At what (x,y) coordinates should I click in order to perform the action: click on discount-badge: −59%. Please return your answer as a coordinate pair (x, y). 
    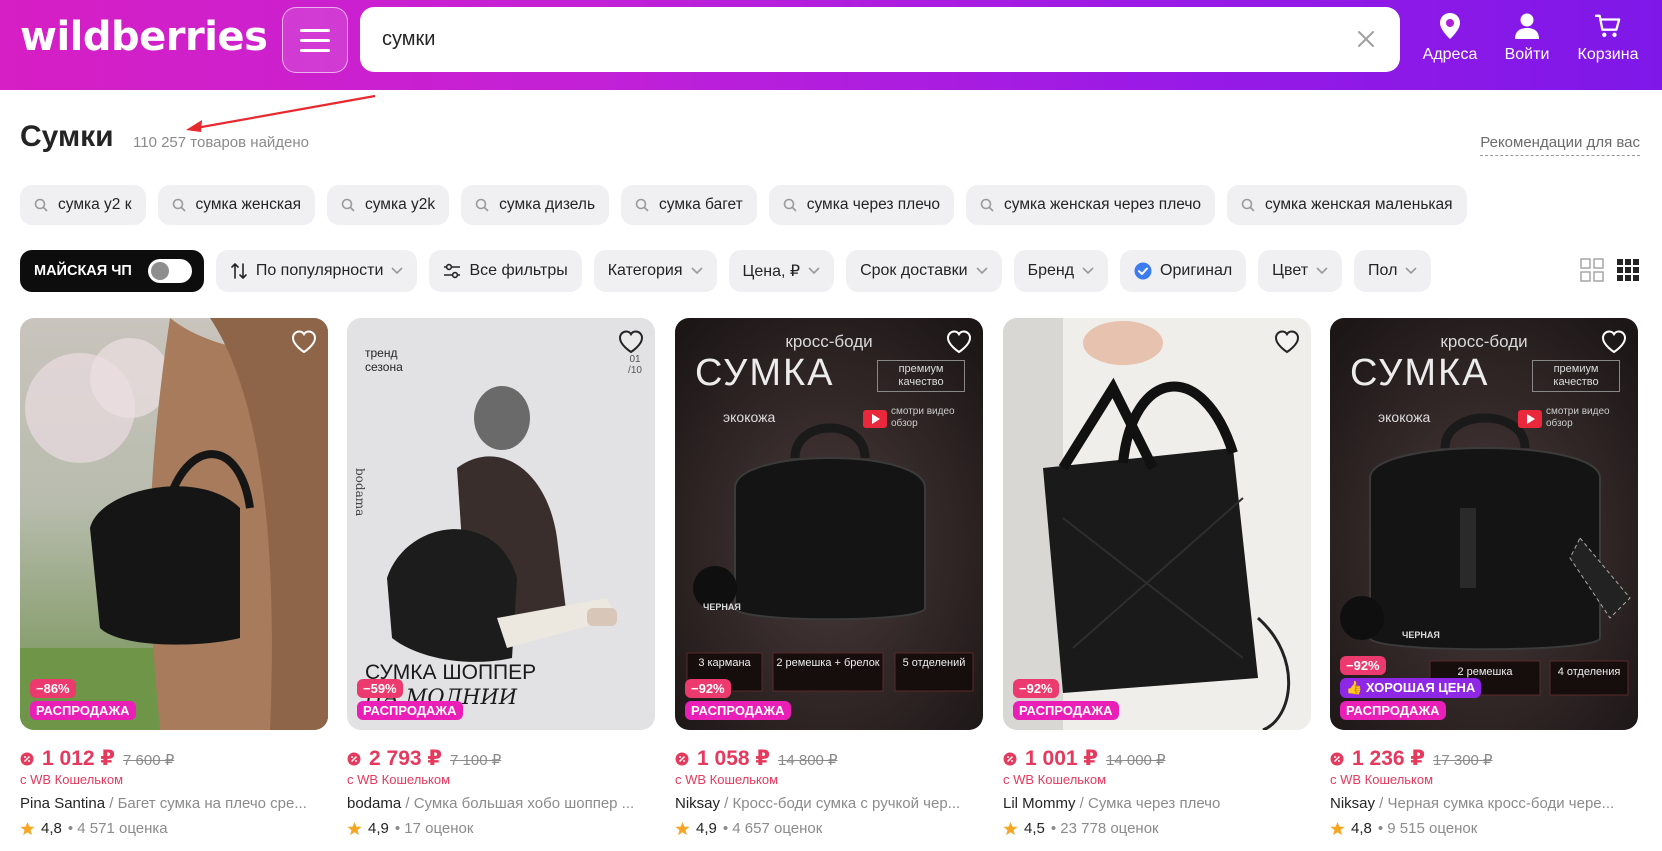
    Looking at the image, I should click on (380, 688).